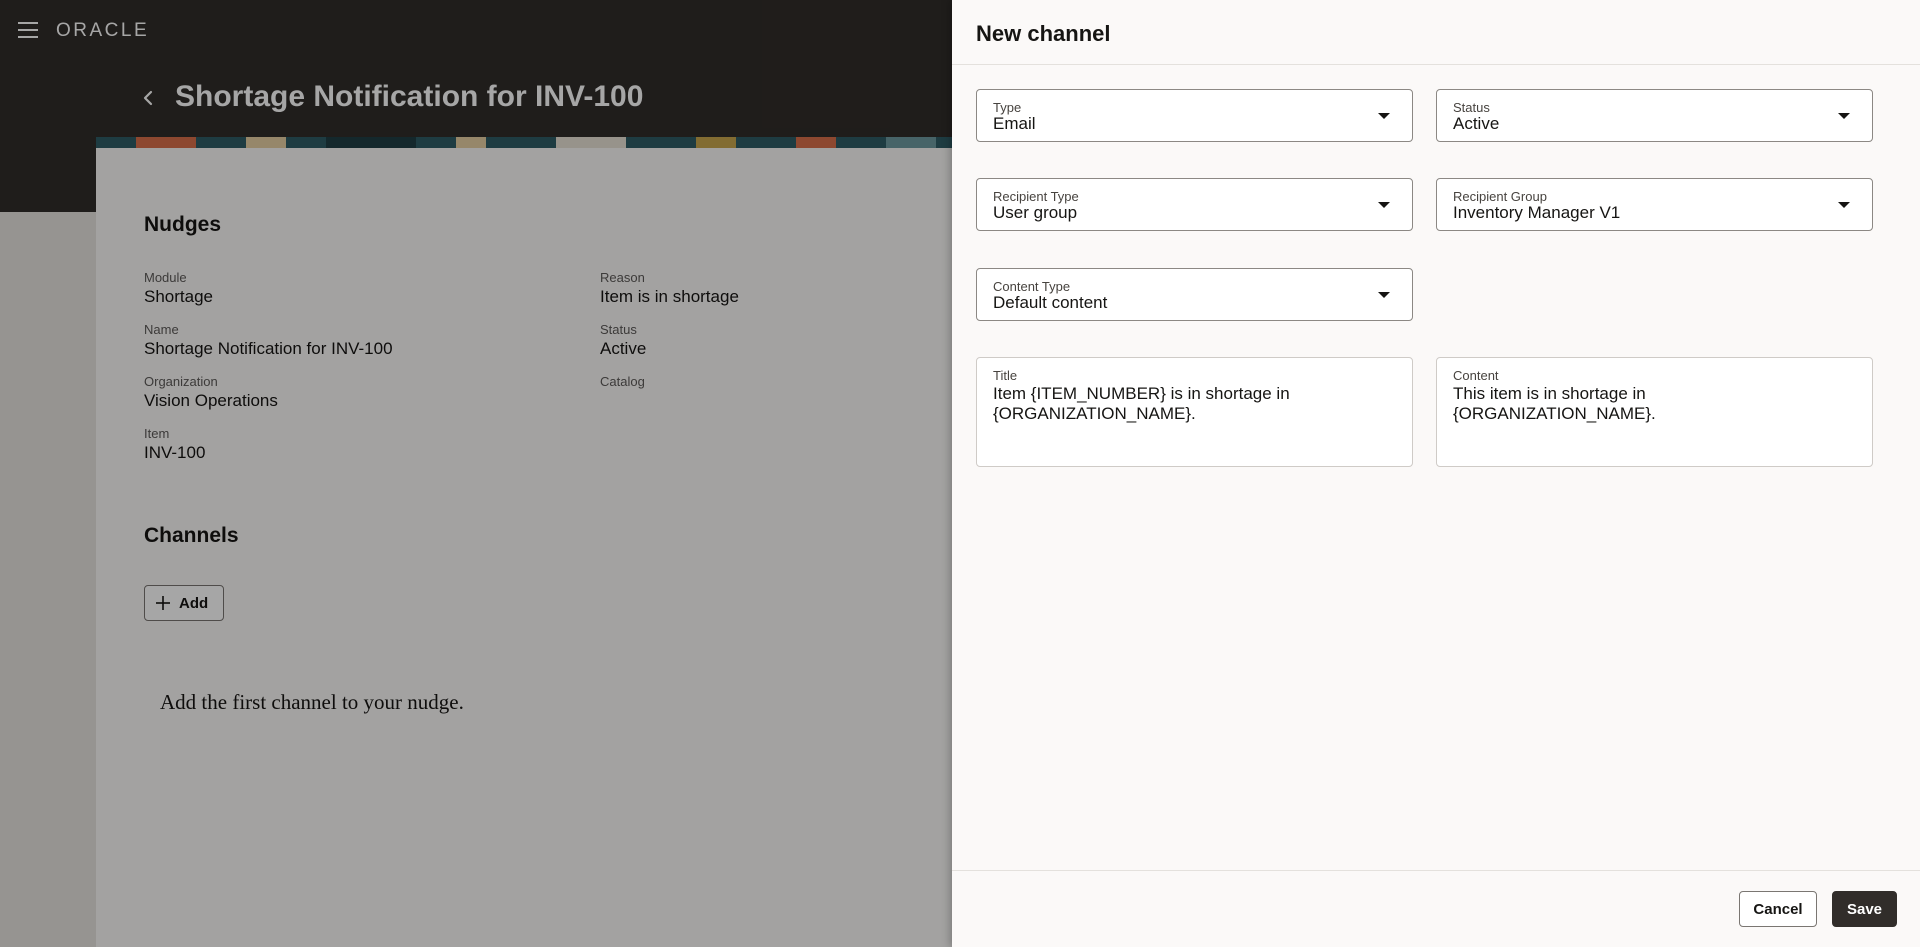 The image size is (1920, 947). I want to click on cancel-button: Cancel, so click(1778, 909).